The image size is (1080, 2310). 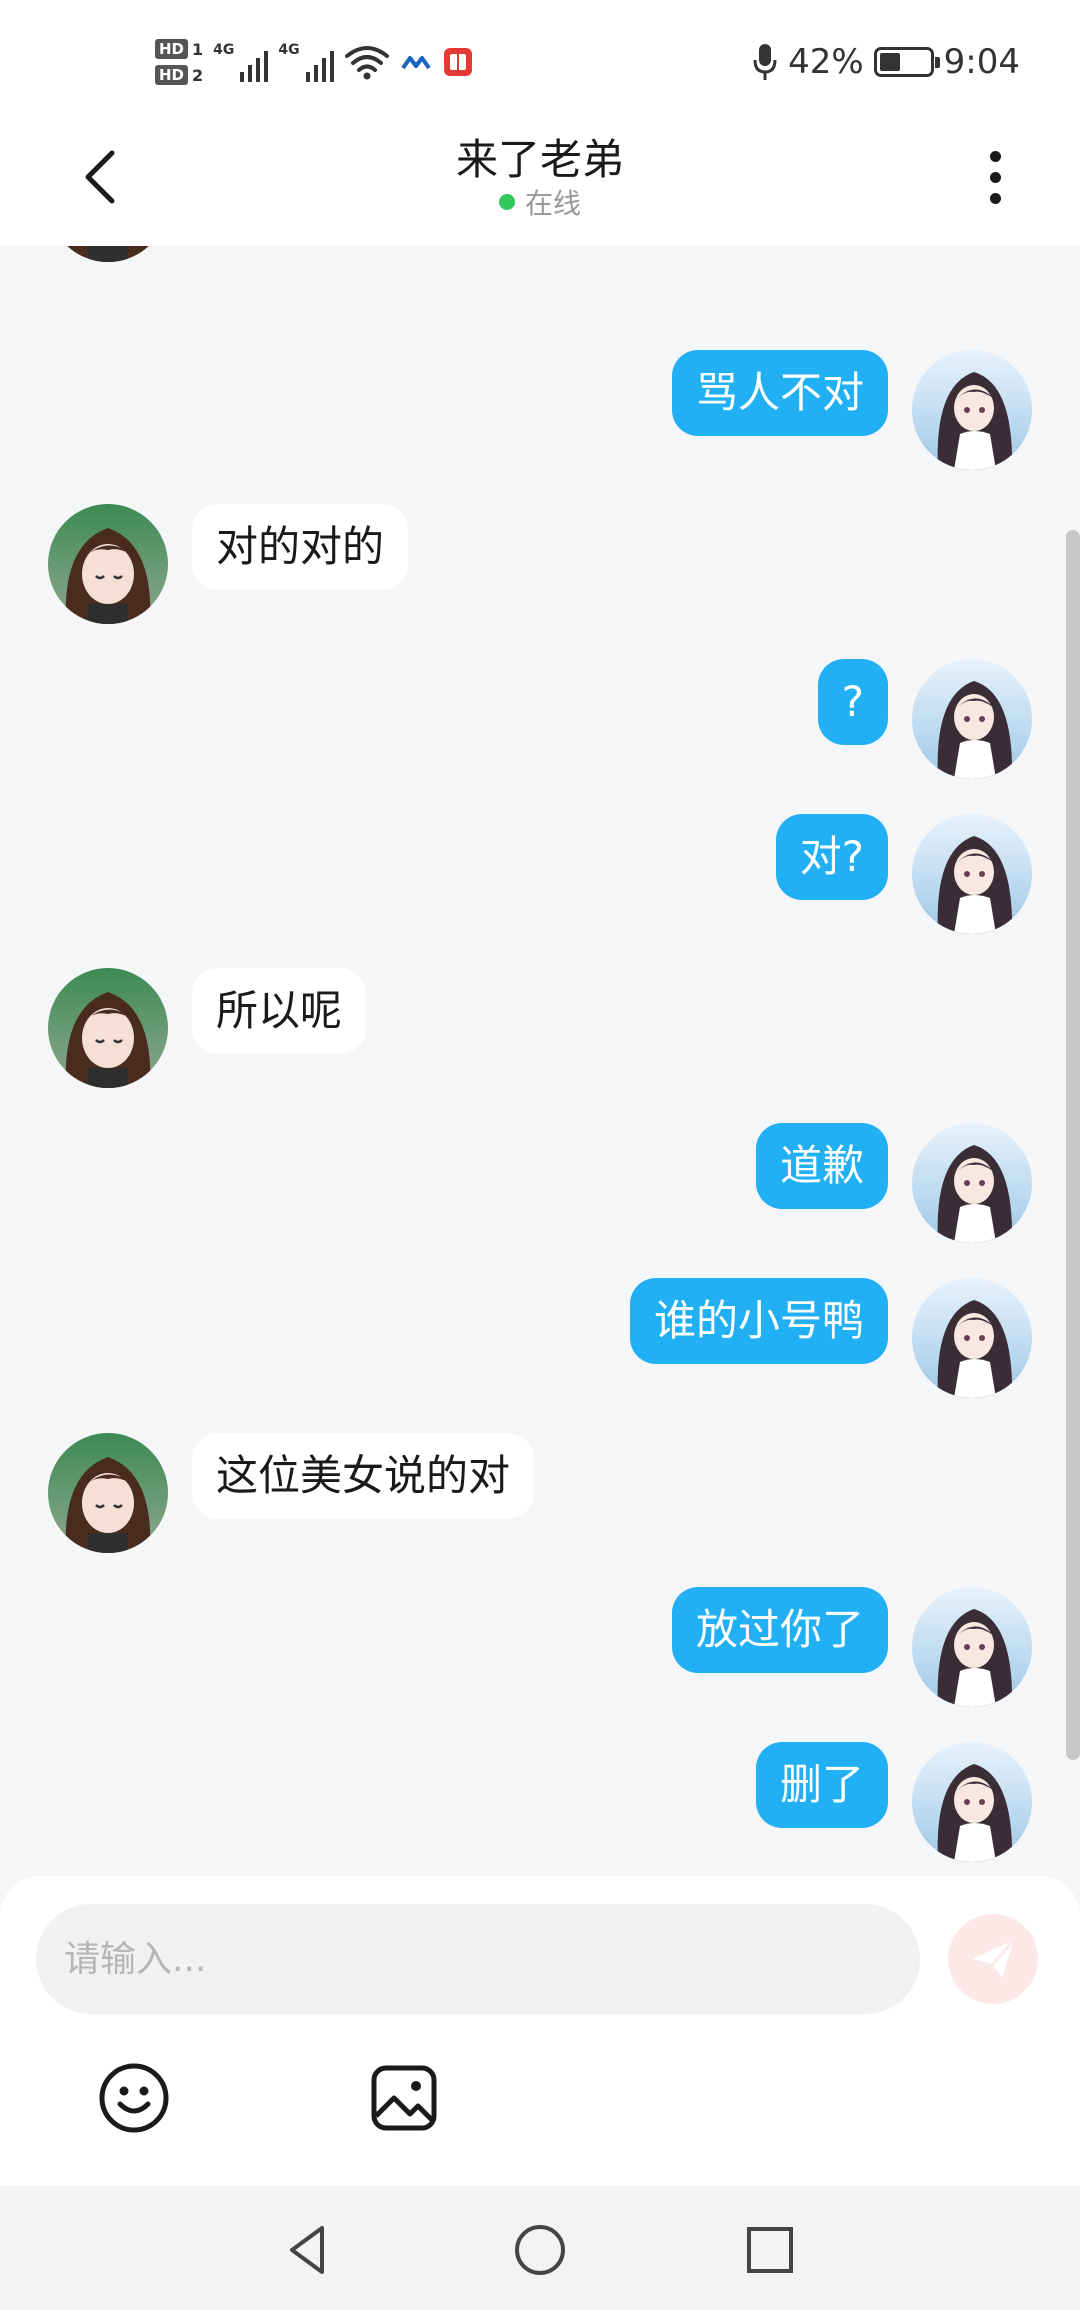 I want to click on image-button, so click(x=404, y=2098).